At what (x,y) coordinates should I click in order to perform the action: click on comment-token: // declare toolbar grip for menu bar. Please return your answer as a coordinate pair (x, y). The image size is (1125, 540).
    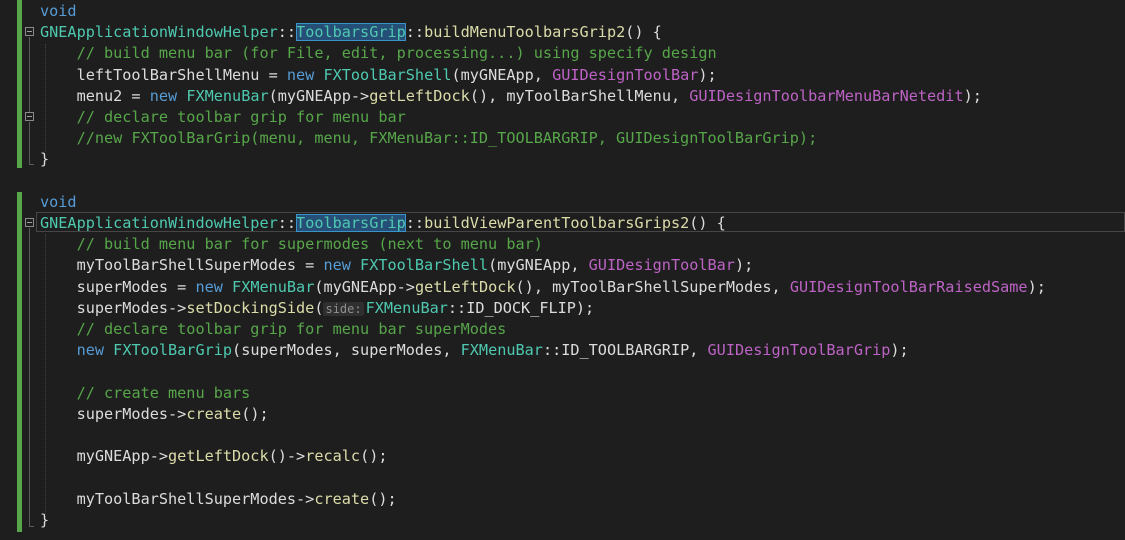
    Looking at the image, I should click on (241, 117).